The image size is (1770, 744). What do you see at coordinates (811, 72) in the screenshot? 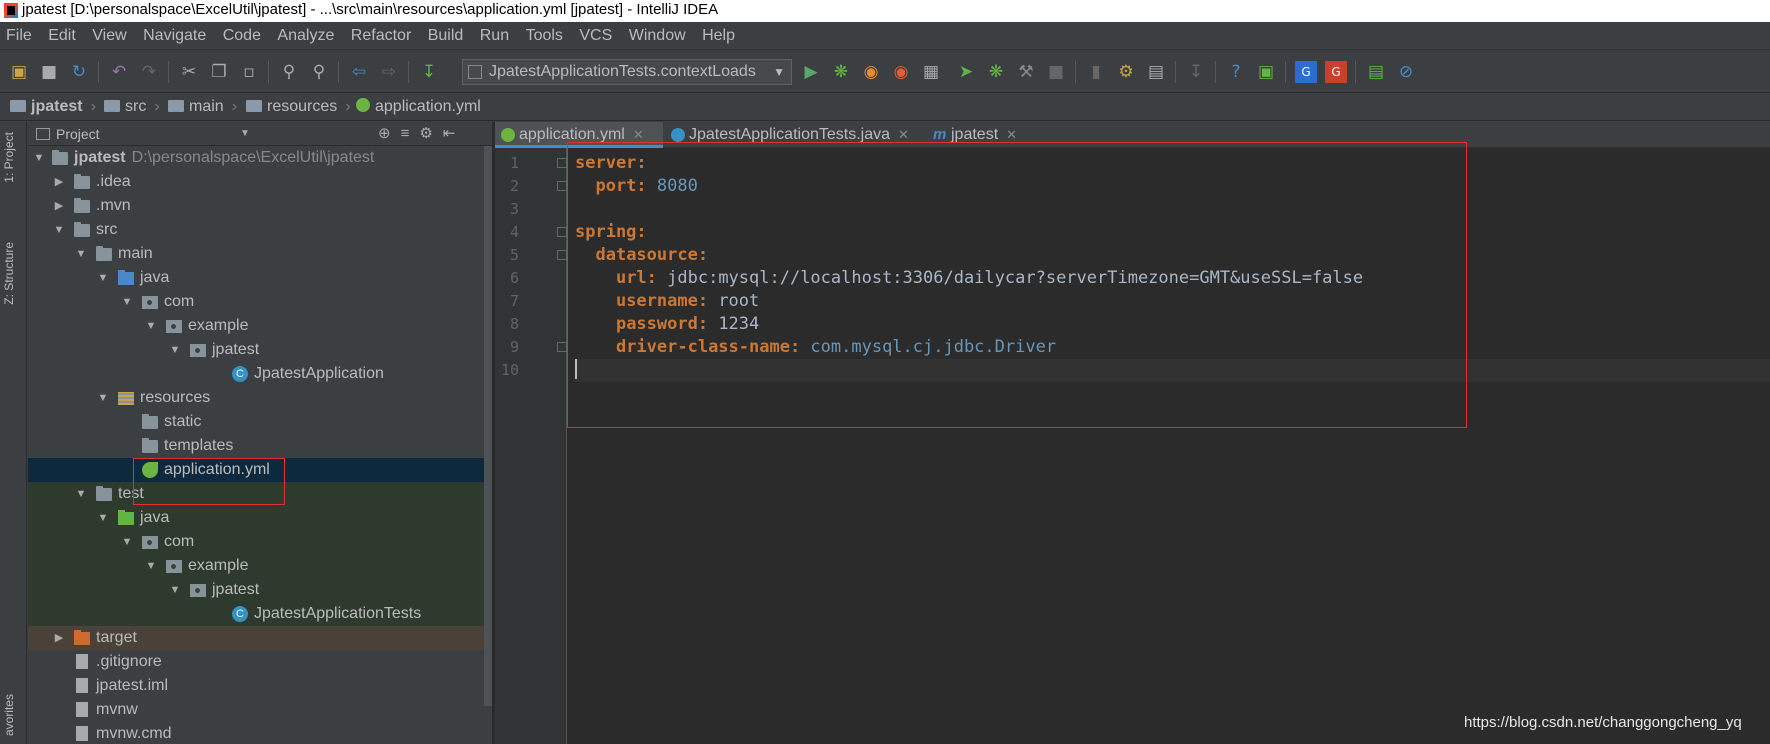
I see `run-icon: ▶` at bounding box center [811, 72].